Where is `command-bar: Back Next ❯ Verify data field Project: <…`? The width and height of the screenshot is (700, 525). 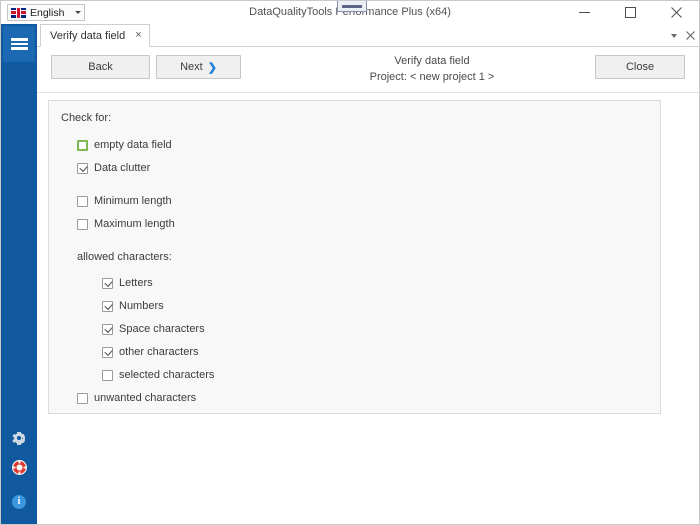
command-bar: Back Next ❯ Verify data field Project: <… is located at coordinates (368, 70).